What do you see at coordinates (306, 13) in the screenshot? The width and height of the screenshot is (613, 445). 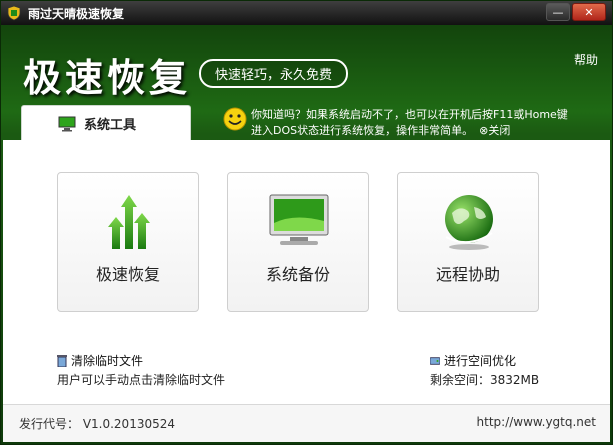 I see `title-bar: 雨过天晴极速恢复 — ✕` at bounding box center [306, 13].